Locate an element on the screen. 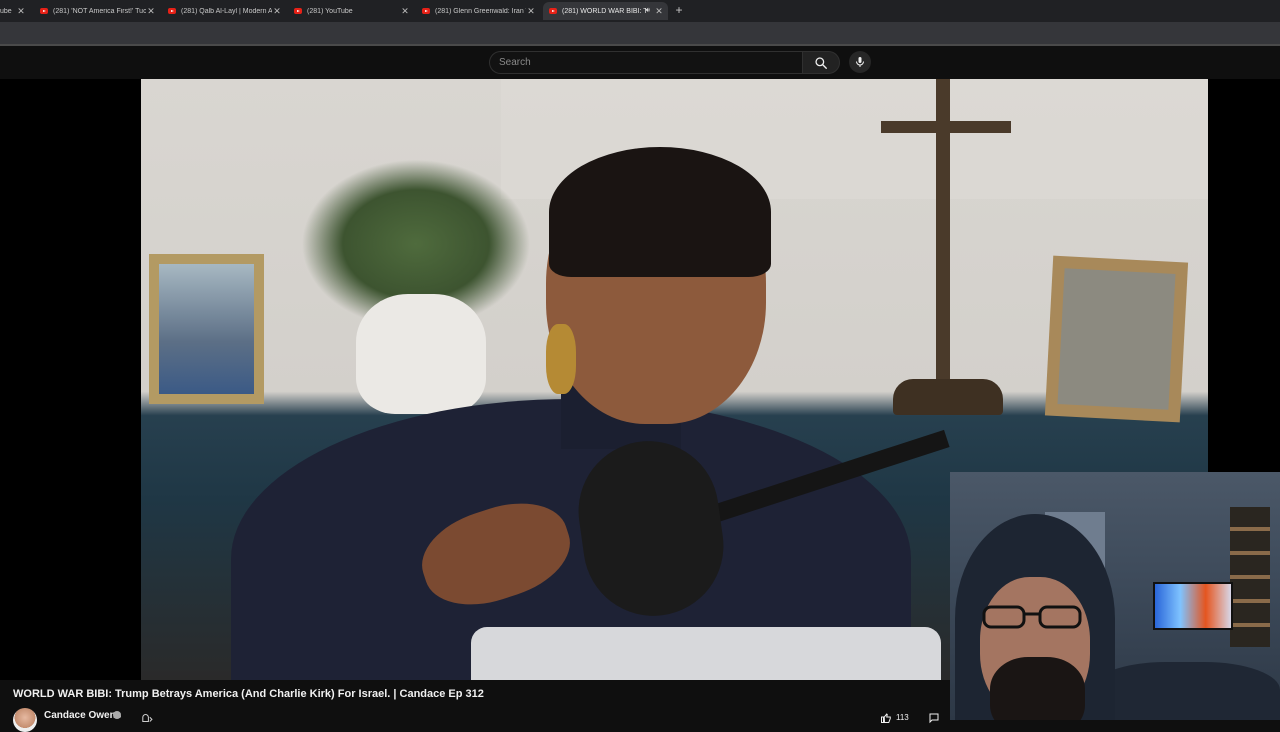  browser-tab: (281) 'NOT America First!' Tucke ✕ is located at coordinates (97, 11).